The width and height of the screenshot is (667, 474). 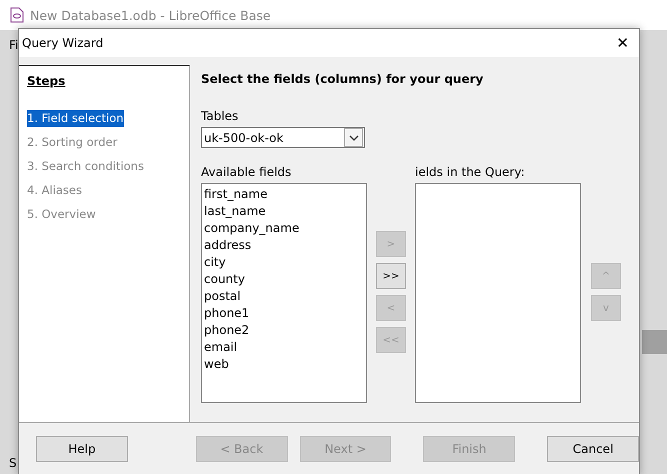 I want to click on tables-dropdown: uk-500-ok-ok, so click(x=283, y=137).